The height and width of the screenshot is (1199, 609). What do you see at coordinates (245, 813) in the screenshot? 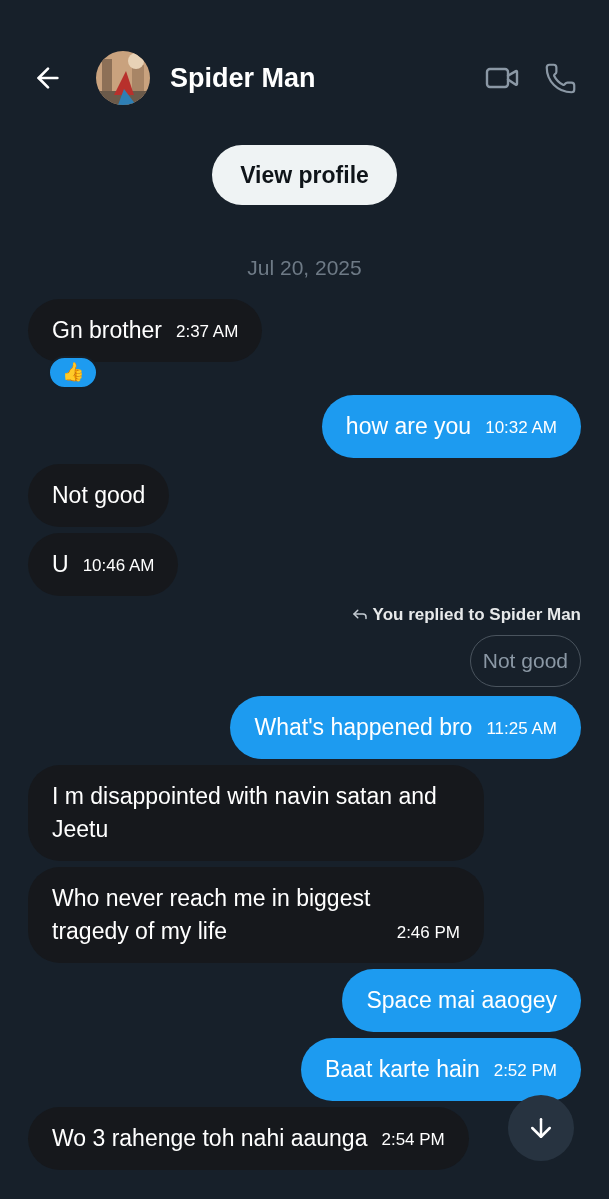
I see `message-text: I m disappointed with navin satan and Jeetu` at bounding box center [245, 813].